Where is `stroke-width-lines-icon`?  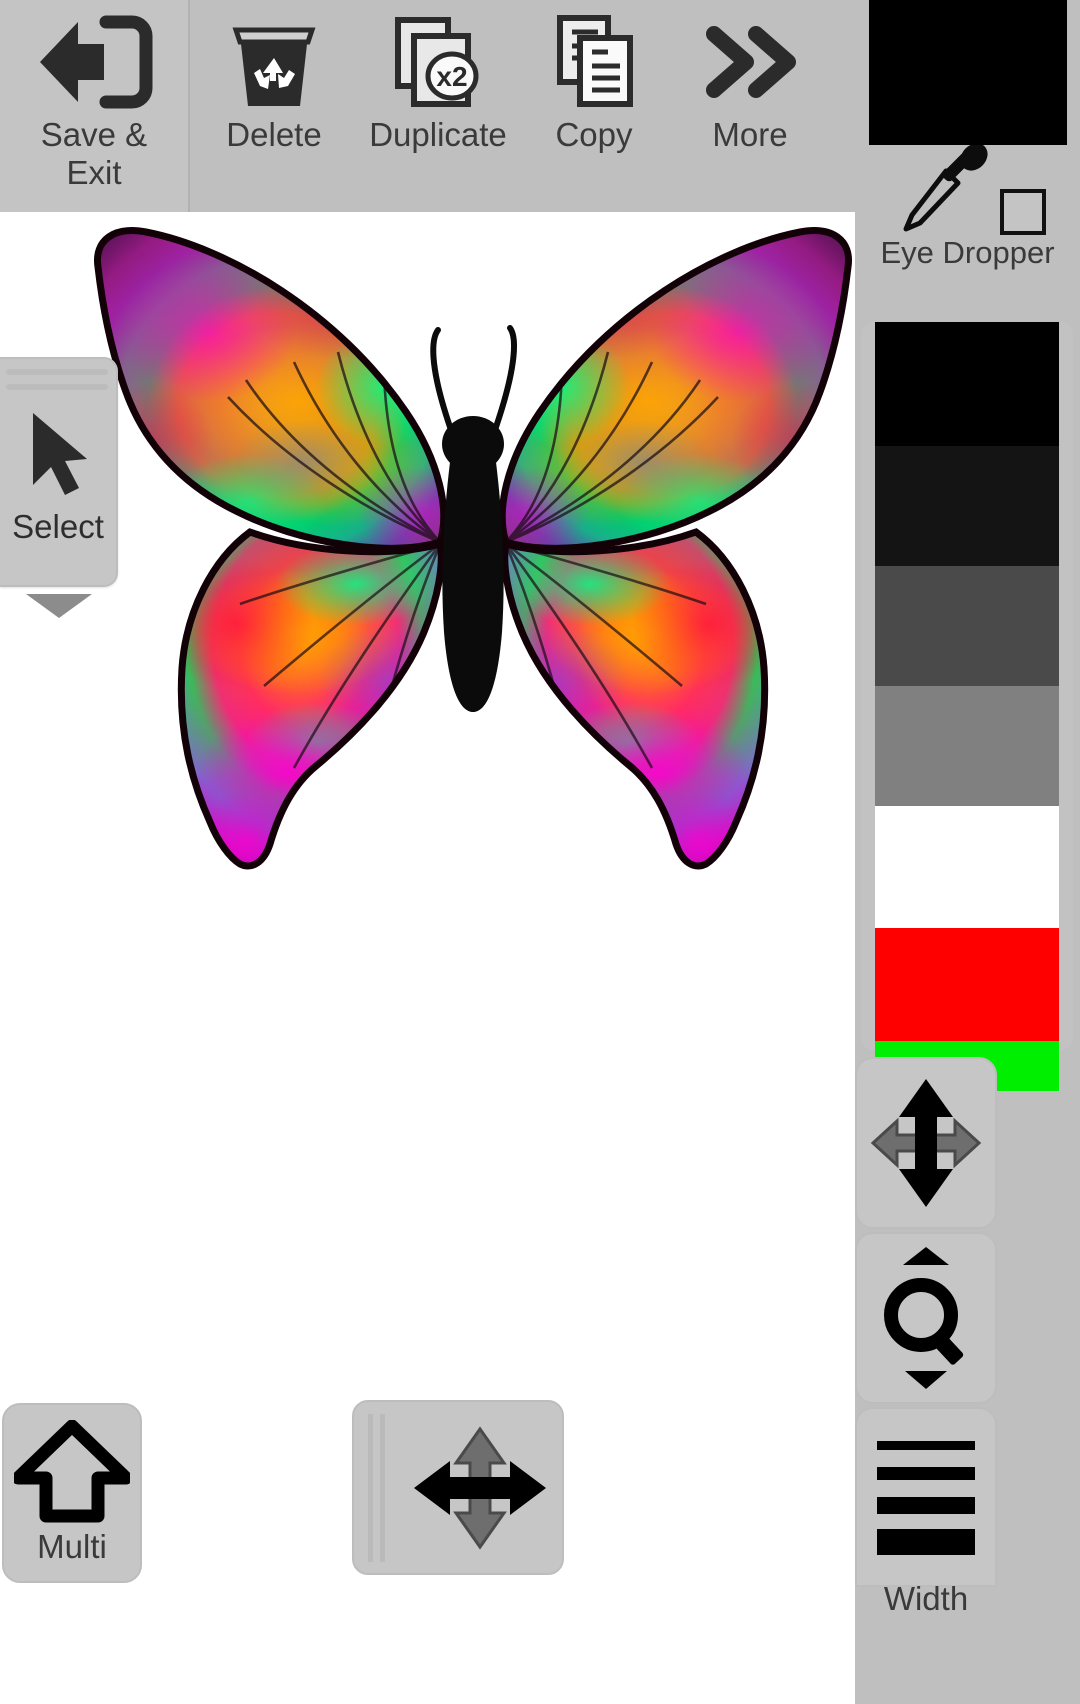
stroke-width-lines-icon is located at coordinates (926, 1498).